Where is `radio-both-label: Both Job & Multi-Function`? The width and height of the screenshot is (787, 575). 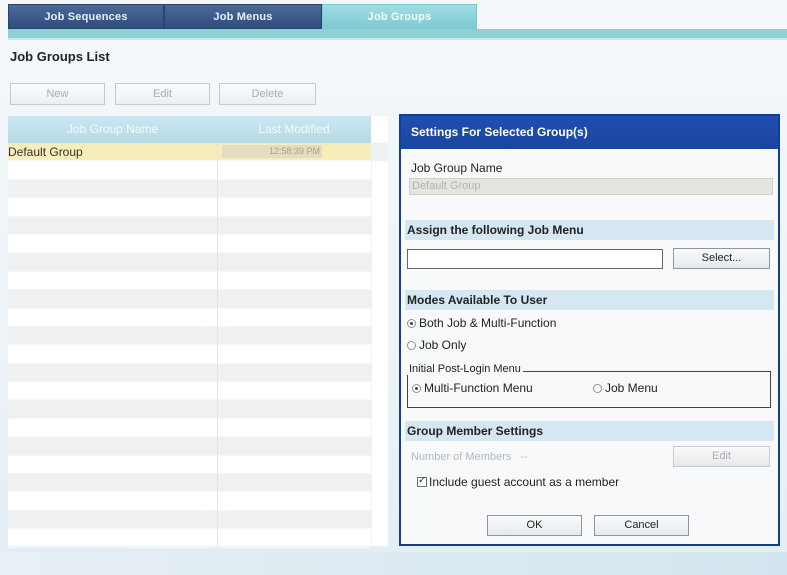
radio-both-label: Both Job & Multi-Function is located at coordinates (488, 323).